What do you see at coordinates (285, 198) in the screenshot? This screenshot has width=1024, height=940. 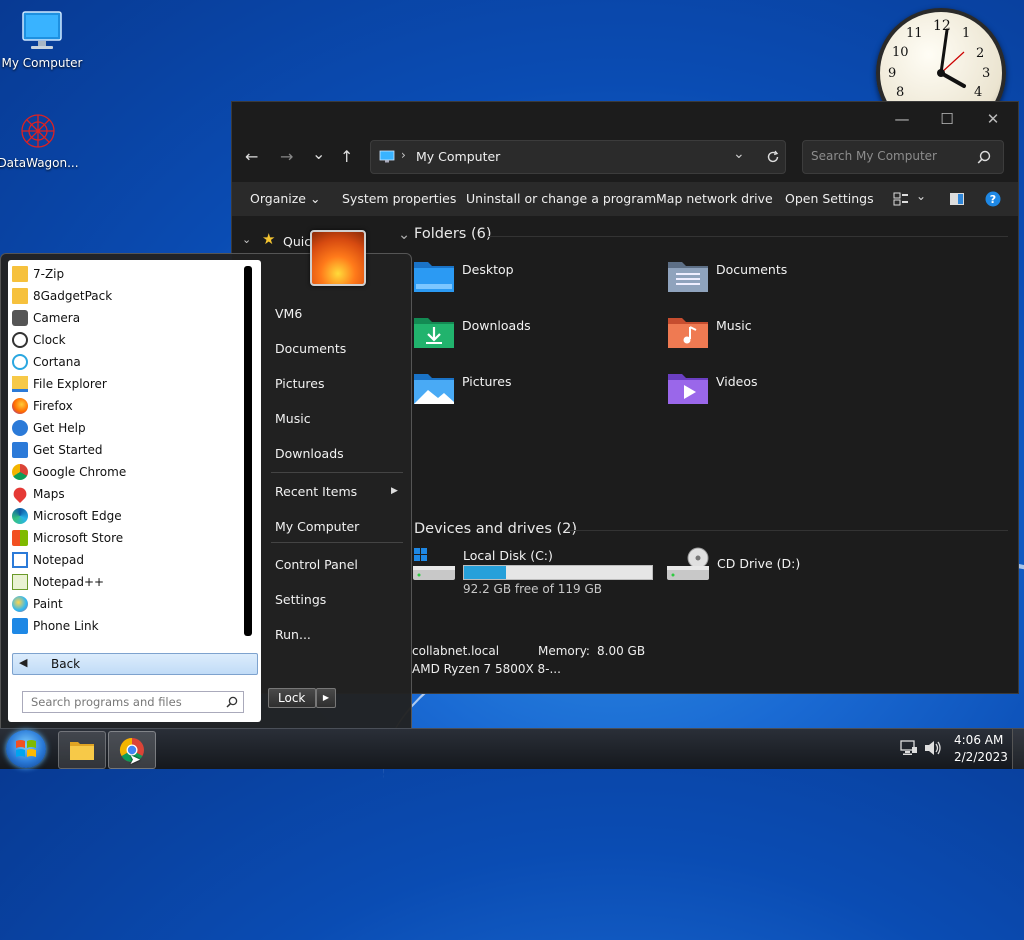 I see `organize-menu: Organize ⌄` at bounding box center [285, 198].